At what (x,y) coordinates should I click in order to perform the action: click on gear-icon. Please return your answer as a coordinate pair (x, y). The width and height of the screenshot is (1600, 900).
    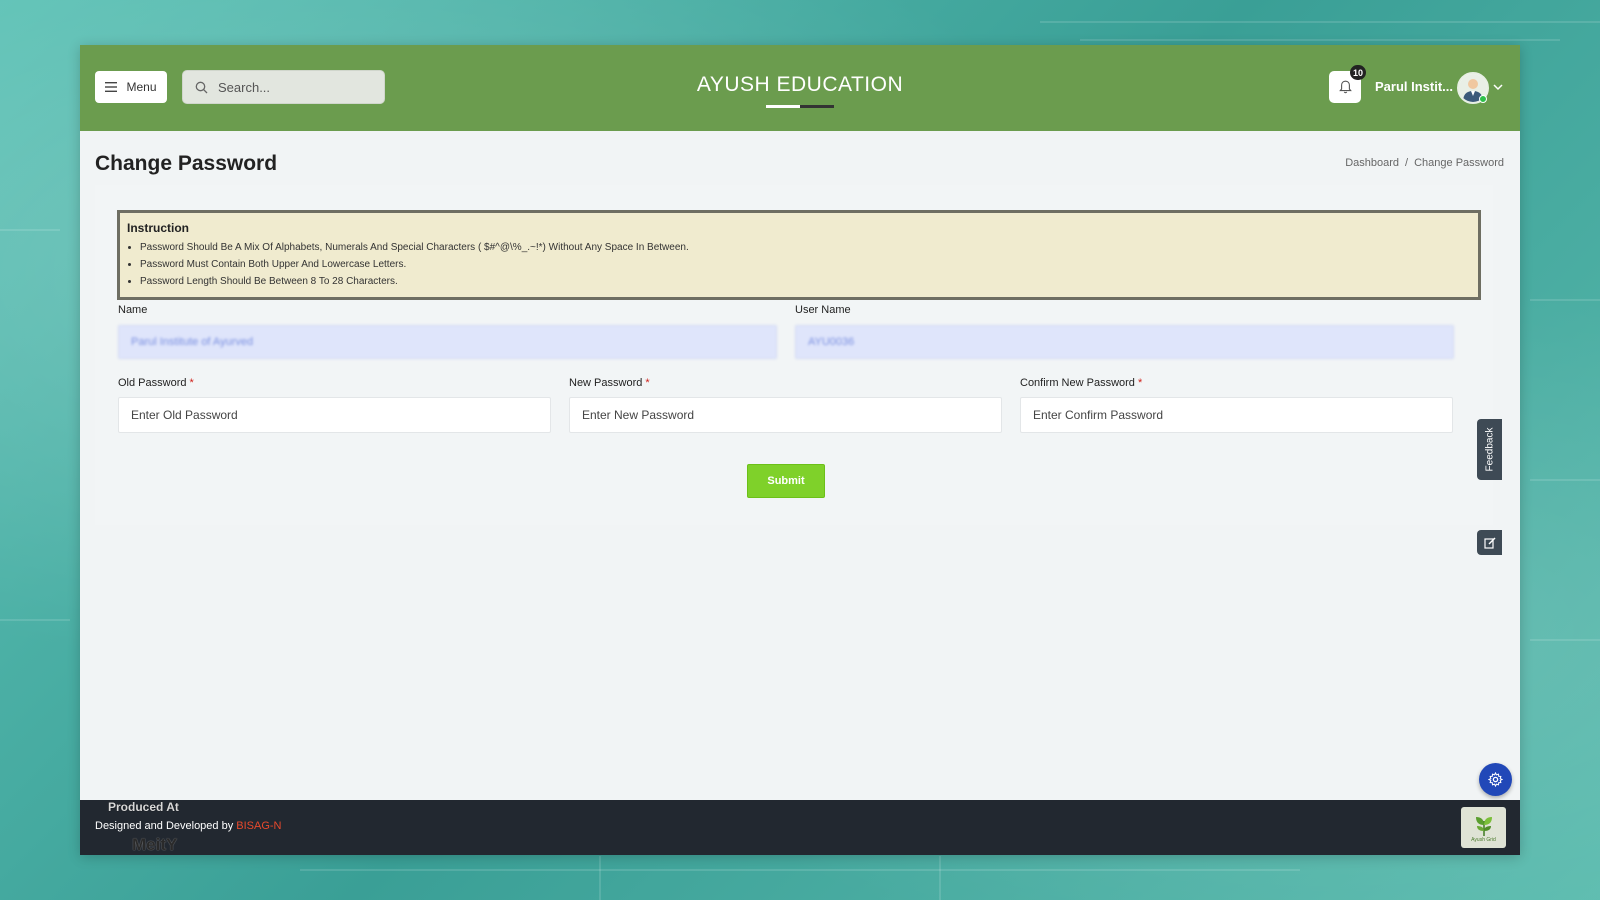
    Looking at the image, I should click on (1495, 779).